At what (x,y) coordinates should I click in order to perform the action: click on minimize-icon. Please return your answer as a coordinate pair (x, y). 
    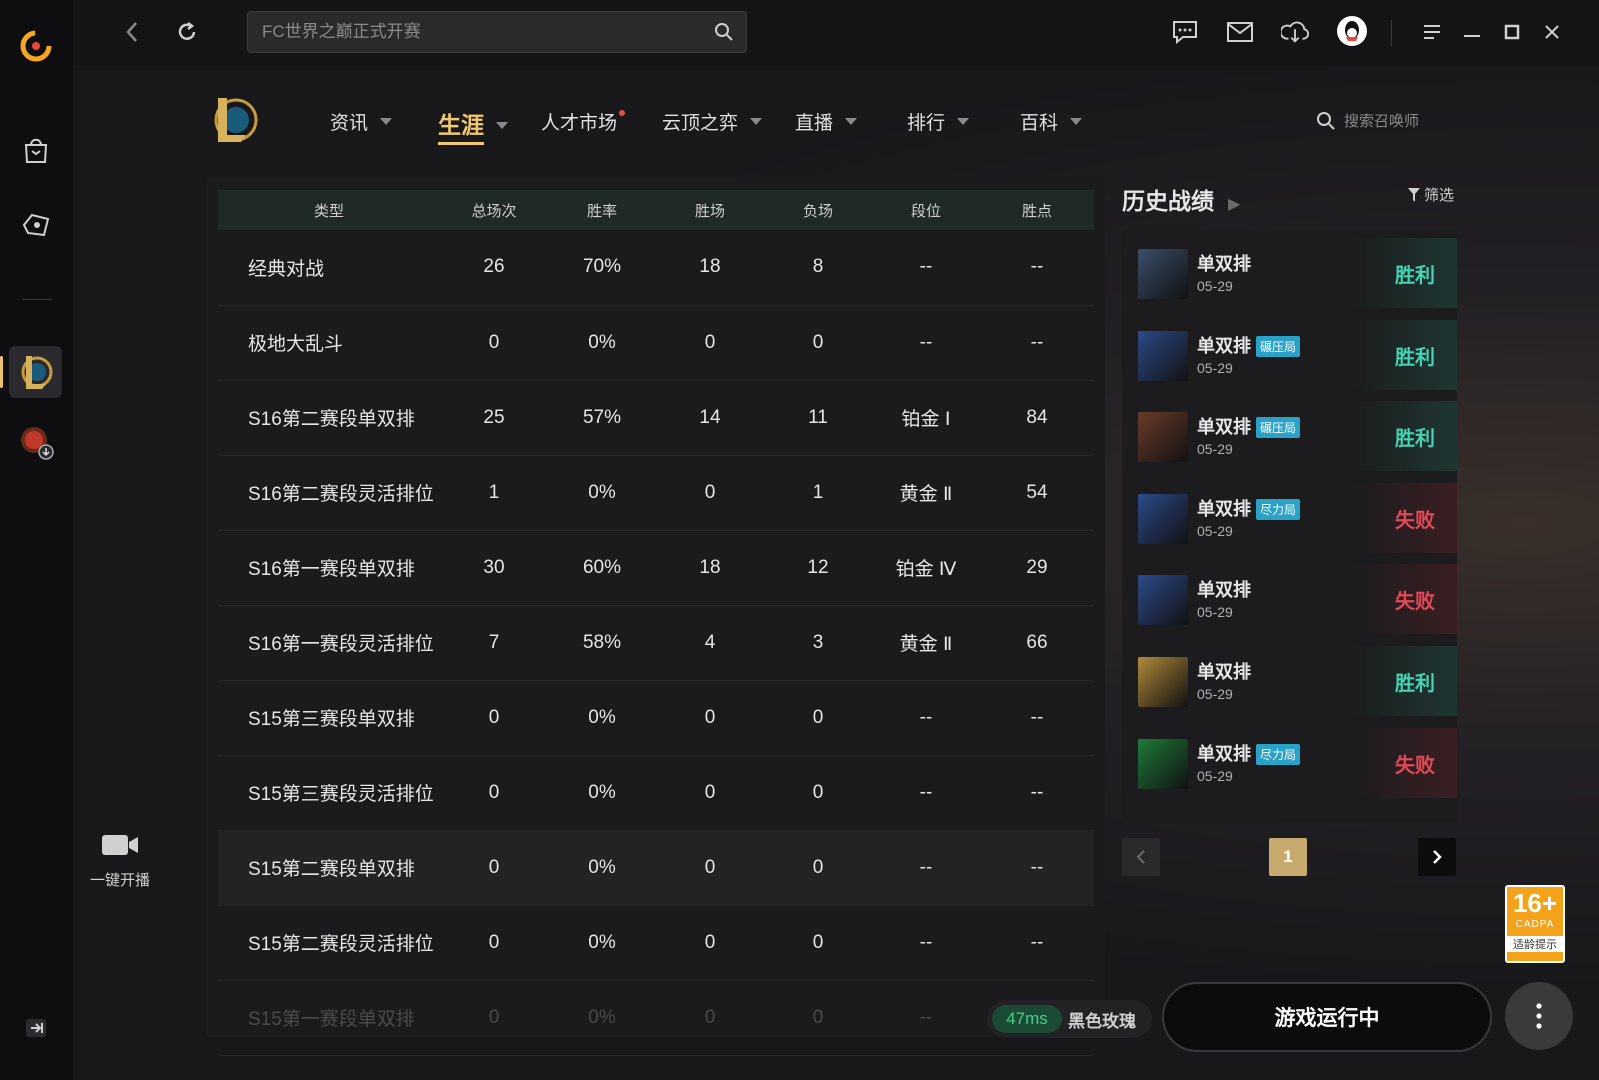
    Looking at the image, I should click on (1472, 32).